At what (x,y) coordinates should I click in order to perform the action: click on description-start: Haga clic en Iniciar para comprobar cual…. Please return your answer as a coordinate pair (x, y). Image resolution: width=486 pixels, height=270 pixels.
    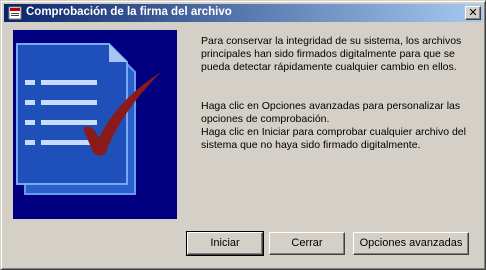
    Looking at the image, I should click on (333, 138).